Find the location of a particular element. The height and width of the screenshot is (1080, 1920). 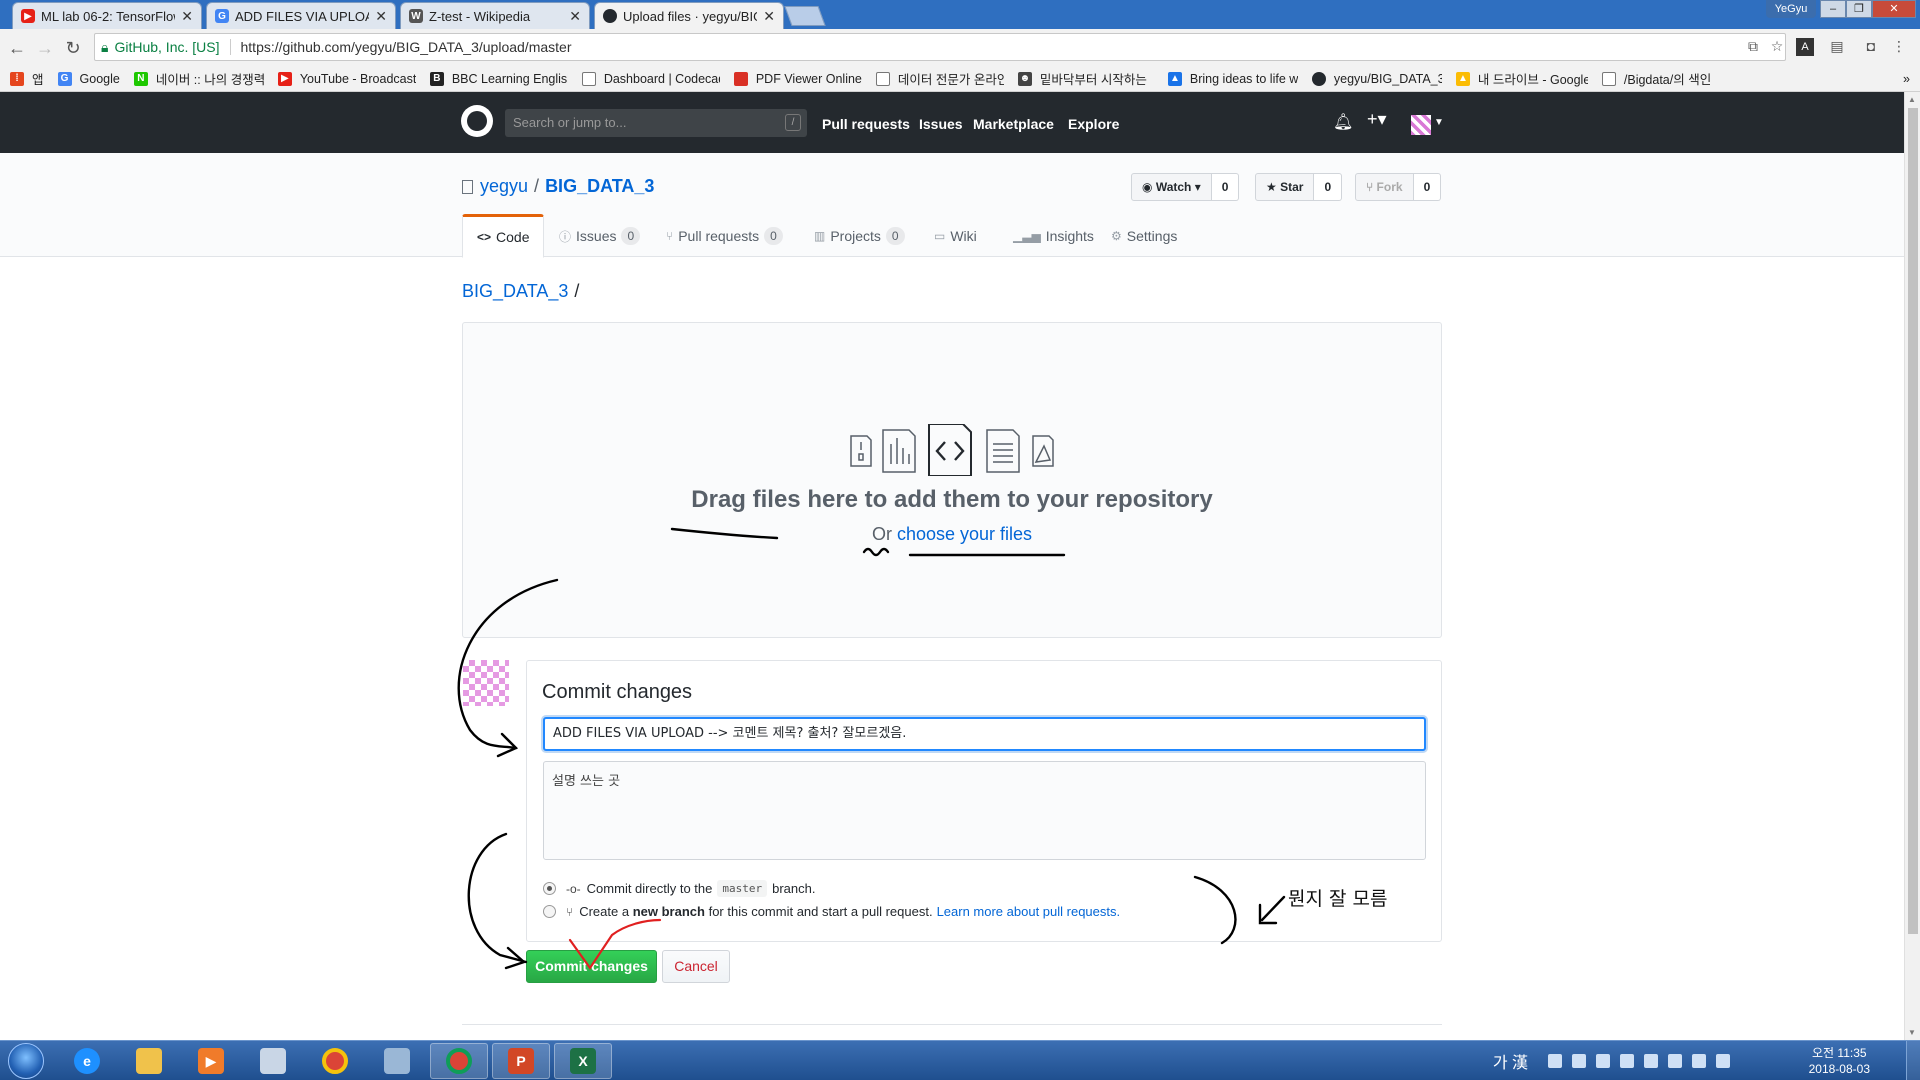

fork-button: ⑂ Fork is located at coordinates (1384, 187).